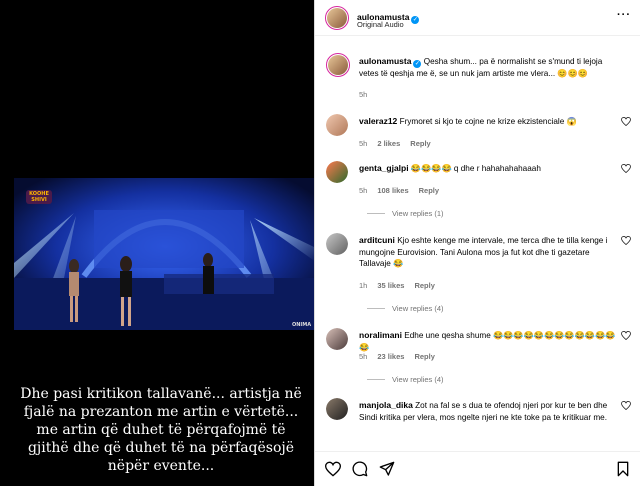 This screenshot has height=486, width=640. I want to click on commenter-username: noralimani, so click(380, 335).